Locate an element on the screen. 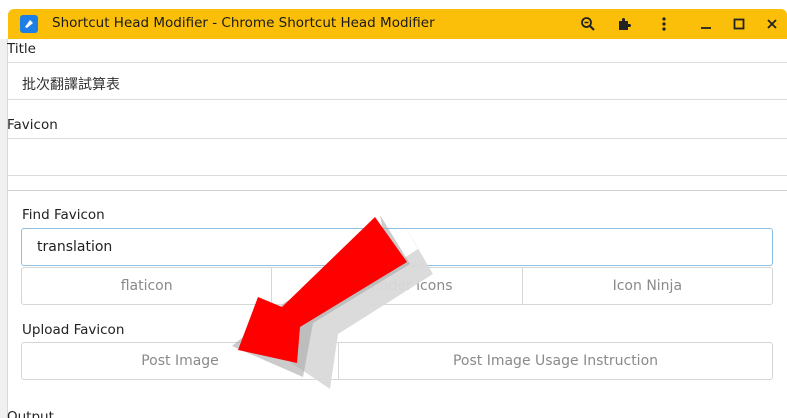  icon-ninja-button: Icon Ninja is located at coordinates (647, 286).